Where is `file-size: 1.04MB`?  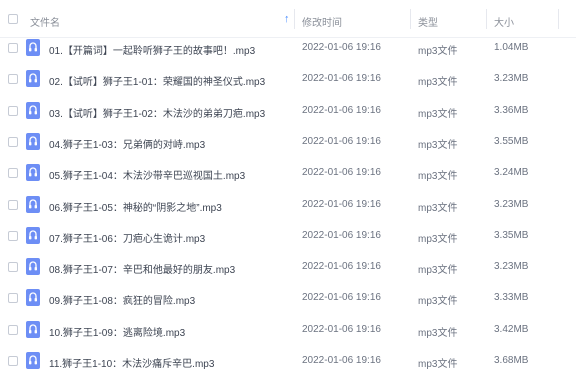
file-size: 1.04MB is located at coordinates (511, 47).